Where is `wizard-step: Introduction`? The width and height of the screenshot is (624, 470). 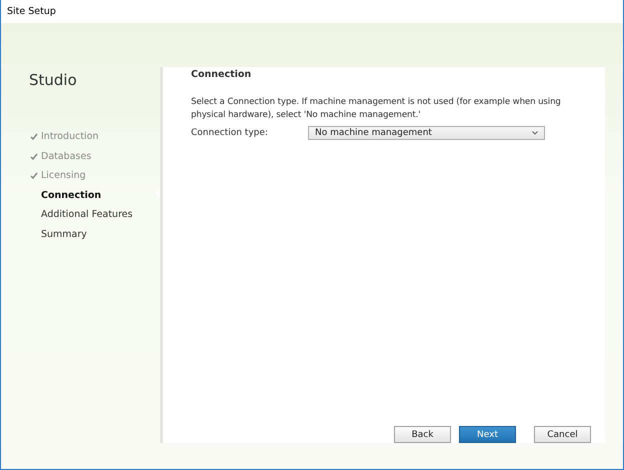
wizard-step: Introduction is located at coordinates (64, 136).